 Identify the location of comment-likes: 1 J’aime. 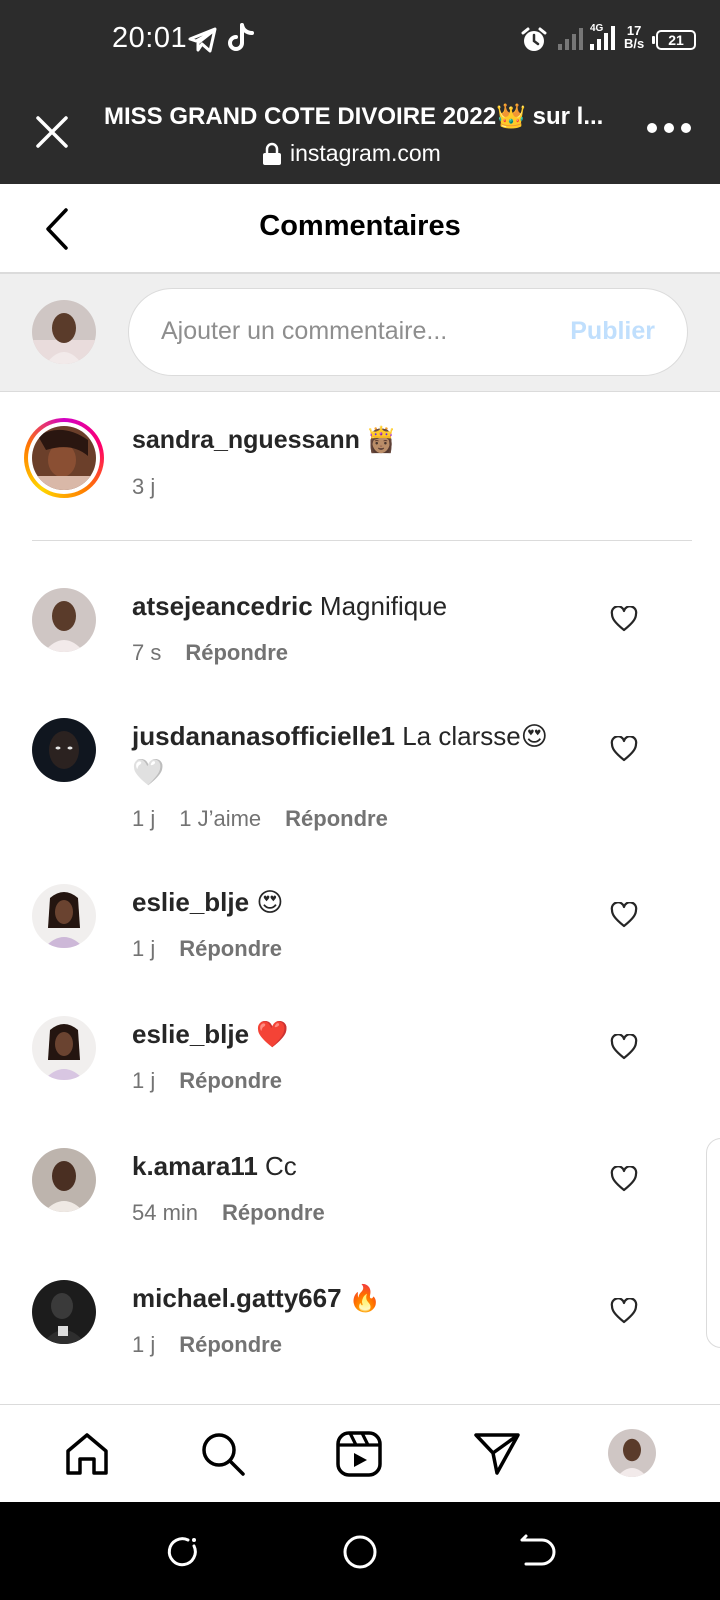
(220, 819).